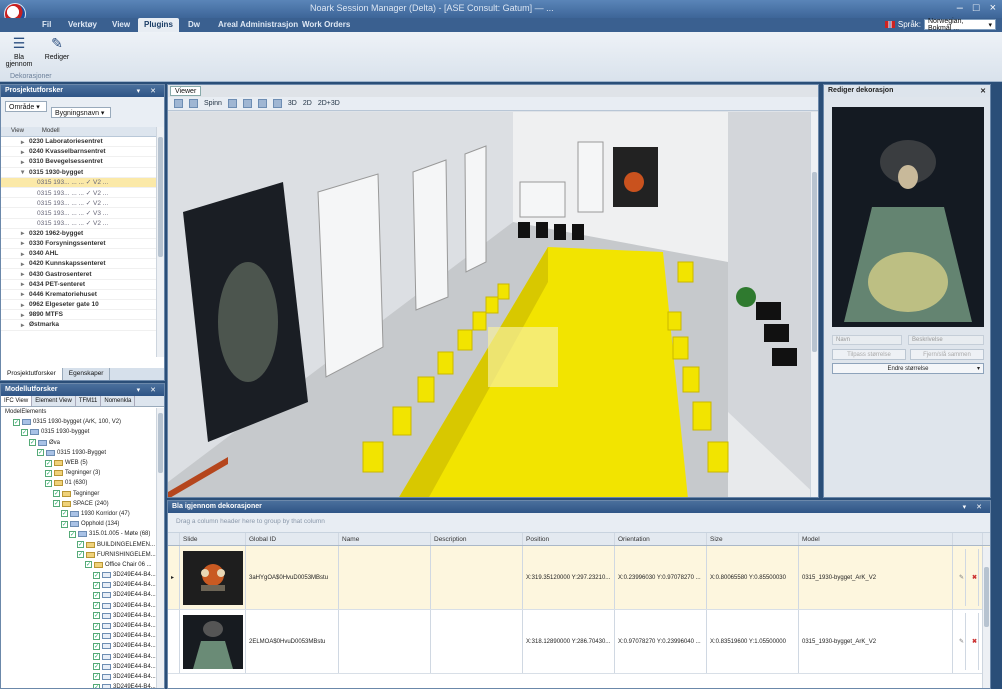 The height and width of the screenshot is (689, 1002). I want to click on tree-item: ▸ 0420 Kunnskapssenteret, so click(82, 264).